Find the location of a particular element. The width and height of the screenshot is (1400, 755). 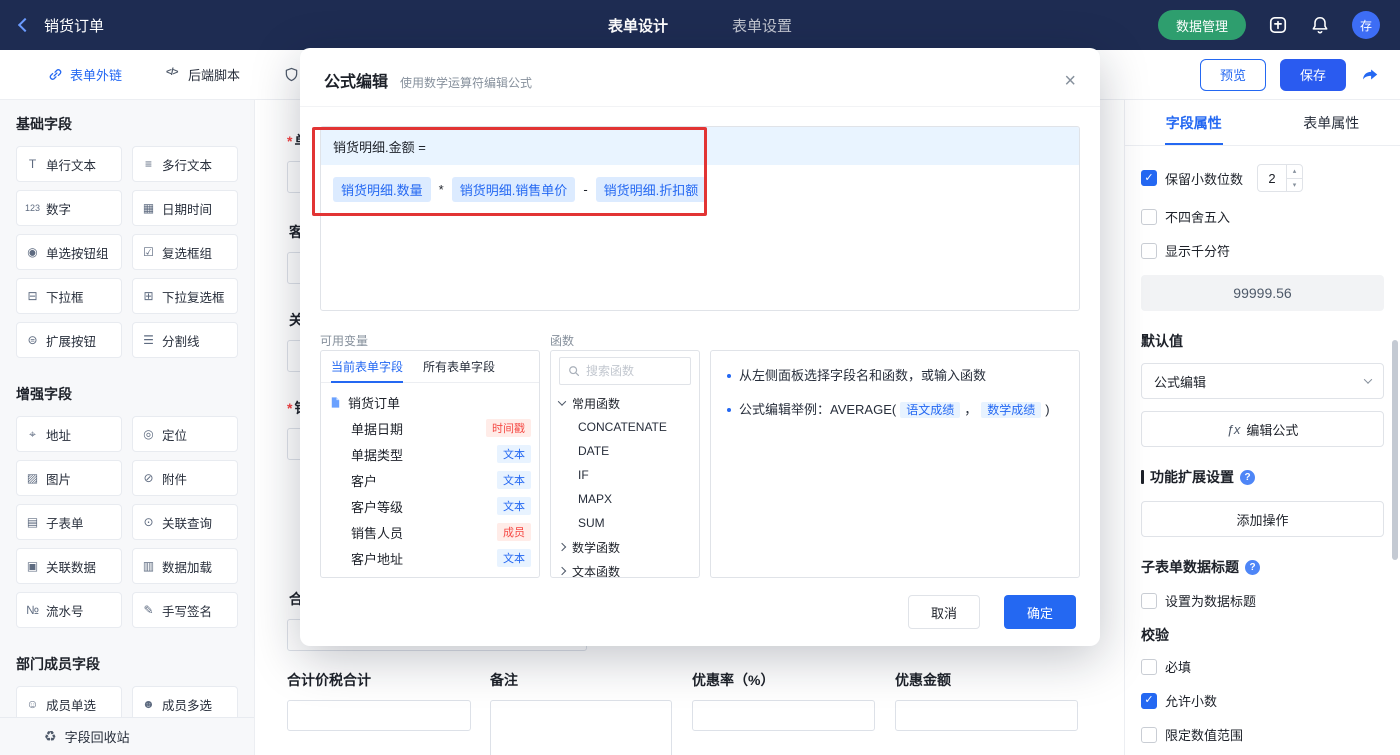

save-button: 保存 is located at coordinates (1313, 74).